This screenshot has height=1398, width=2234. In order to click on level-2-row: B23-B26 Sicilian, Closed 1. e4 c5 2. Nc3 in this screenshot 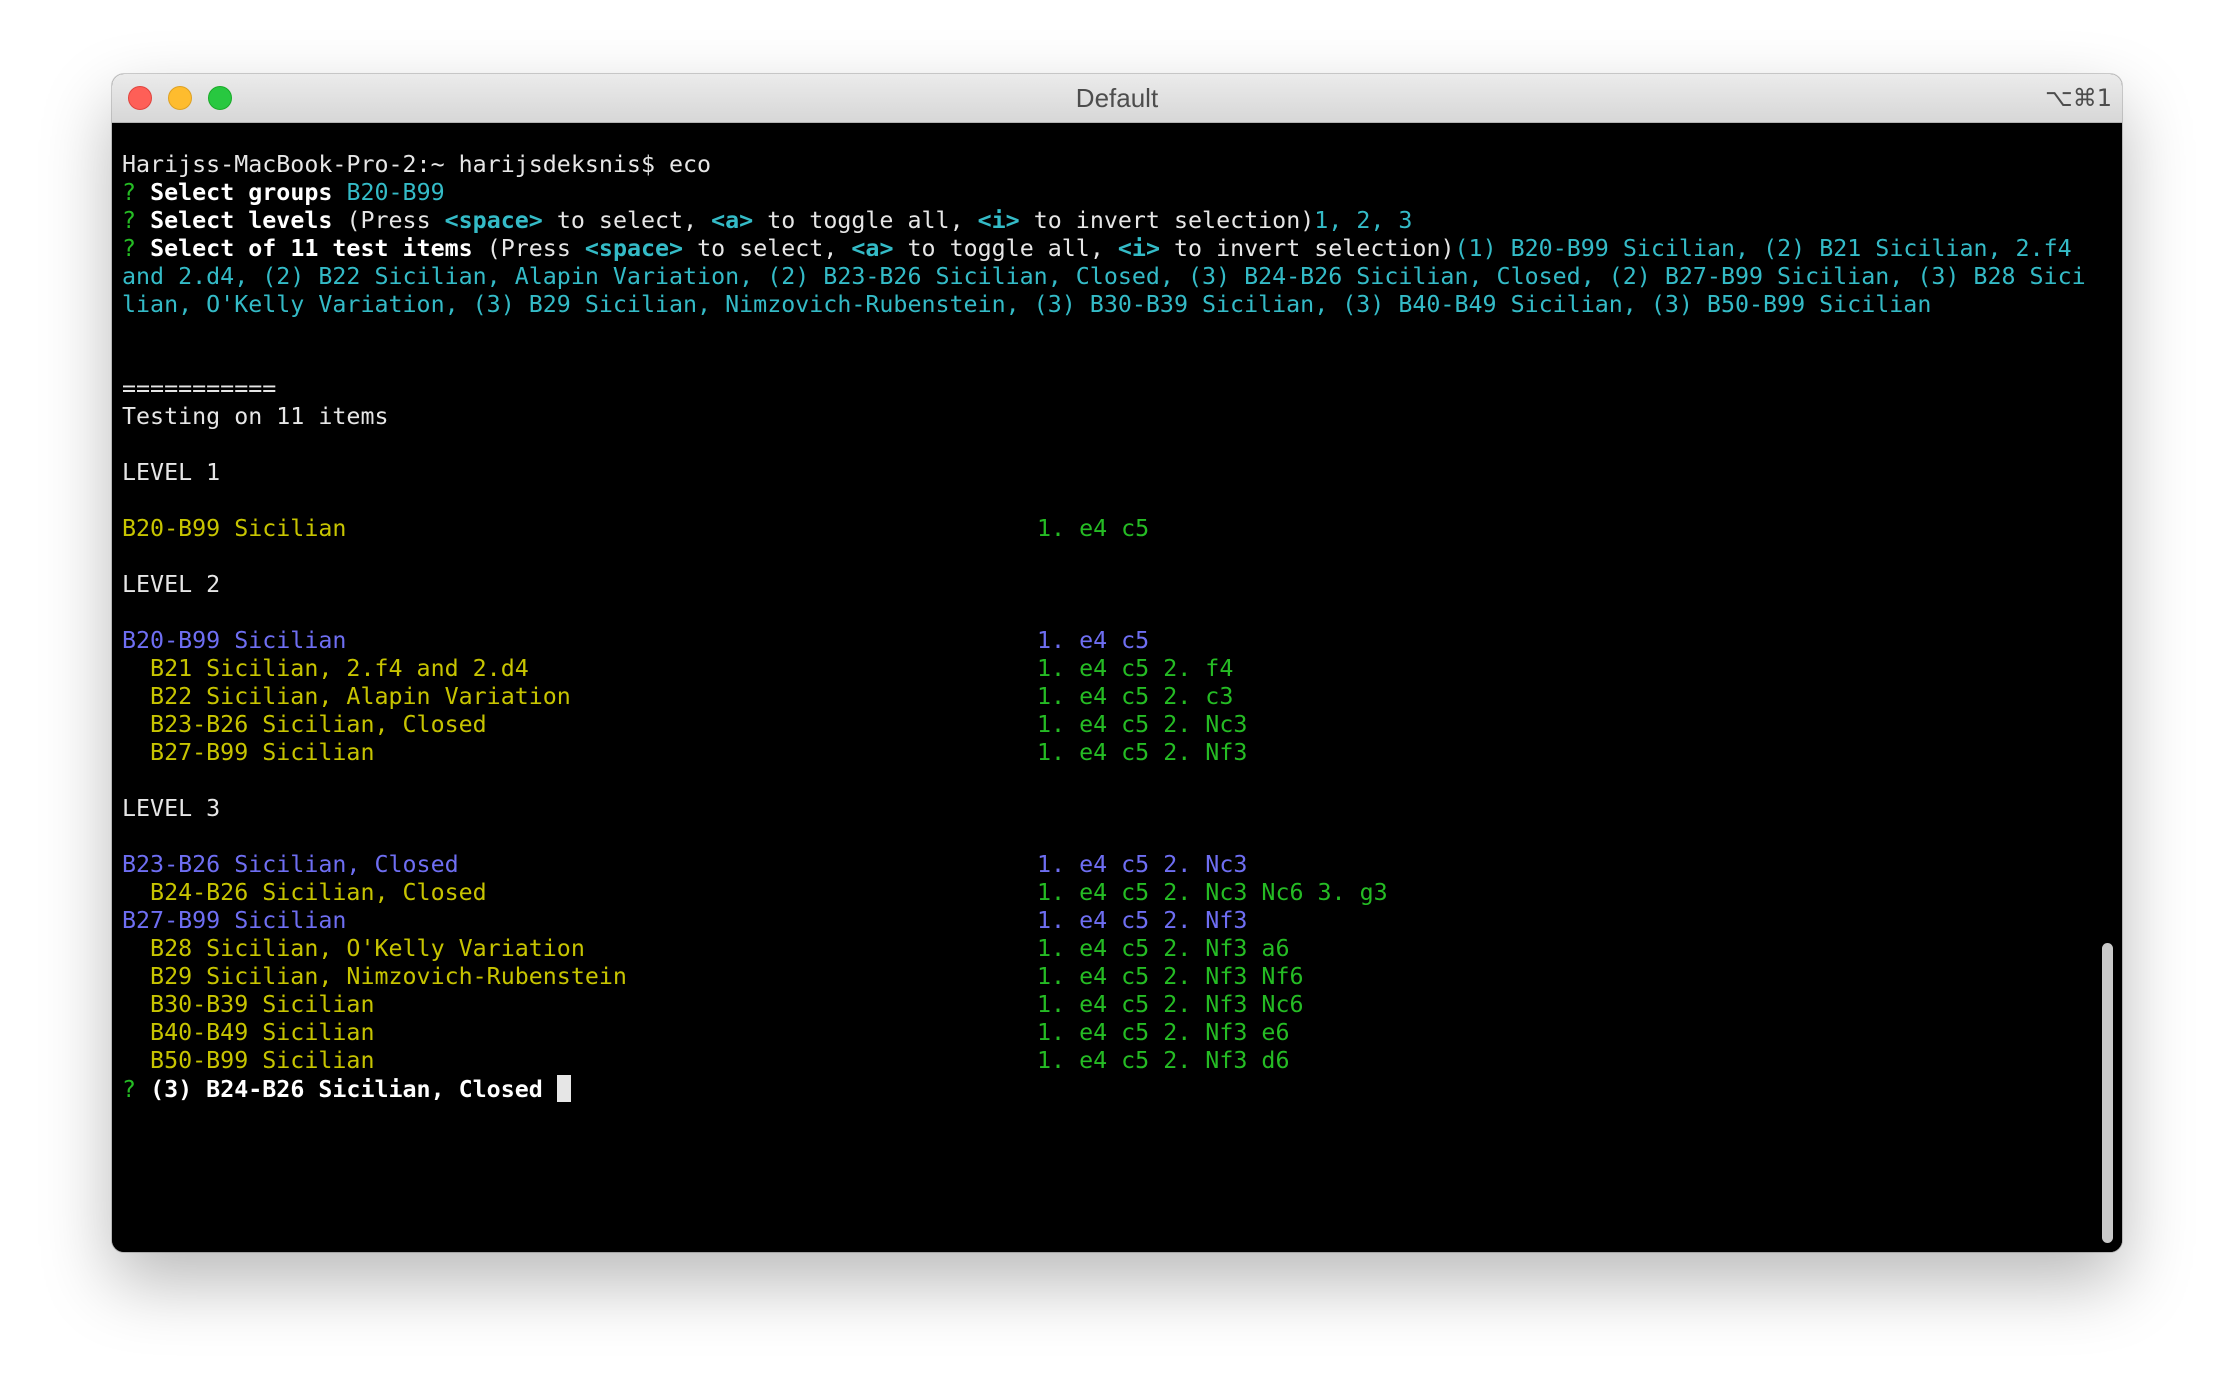, I will do `click(685, 724)`.